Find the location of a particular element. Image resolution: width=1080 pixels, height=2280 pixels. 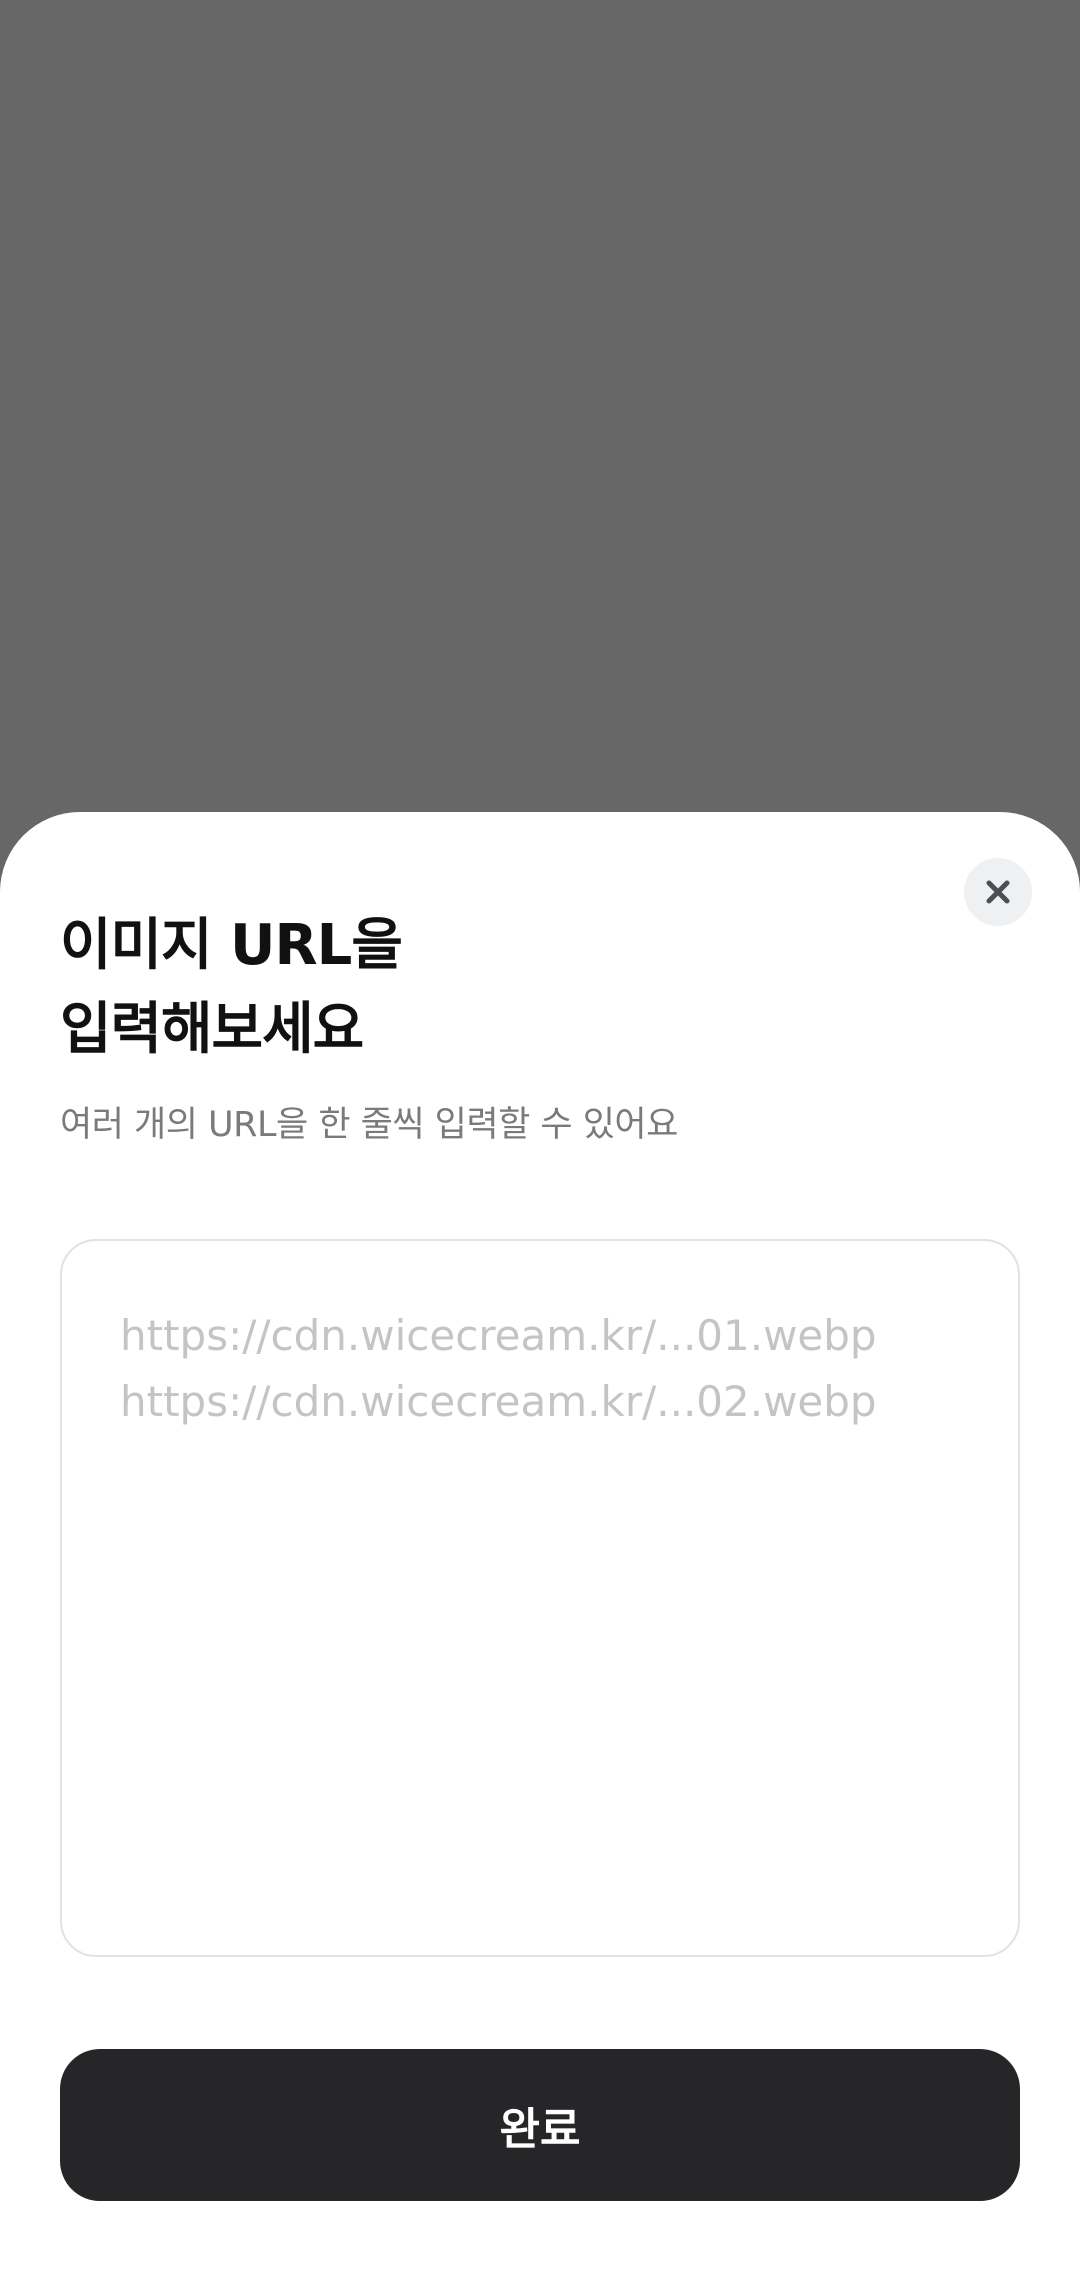

subtitle: 여러 개의 URL을 한 줄씩 입력할 수 있어요 is located at coordinates (369, 1125).